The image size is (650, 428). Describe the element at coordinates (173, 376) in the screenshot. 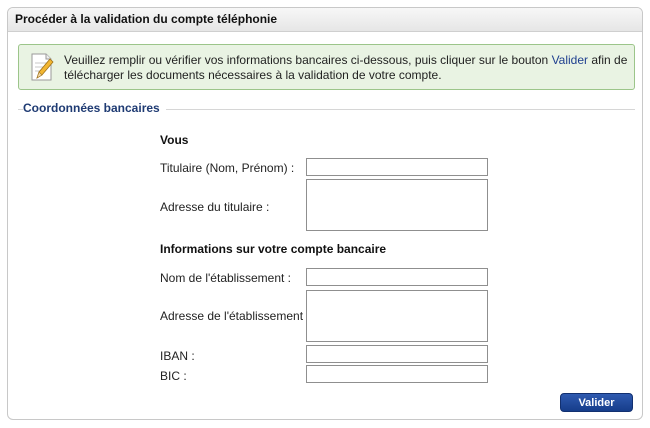

I see `bic-label: BIC :` at that location.